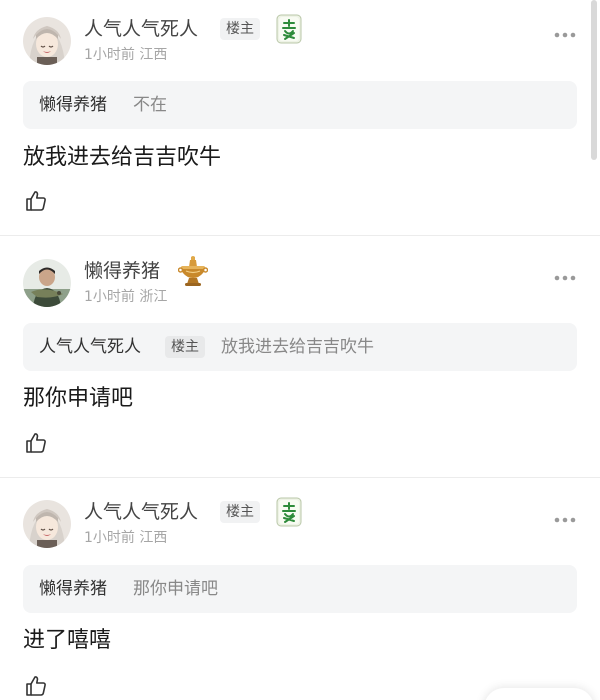  I want to click on post-location: 浙江, so click(153, 297).